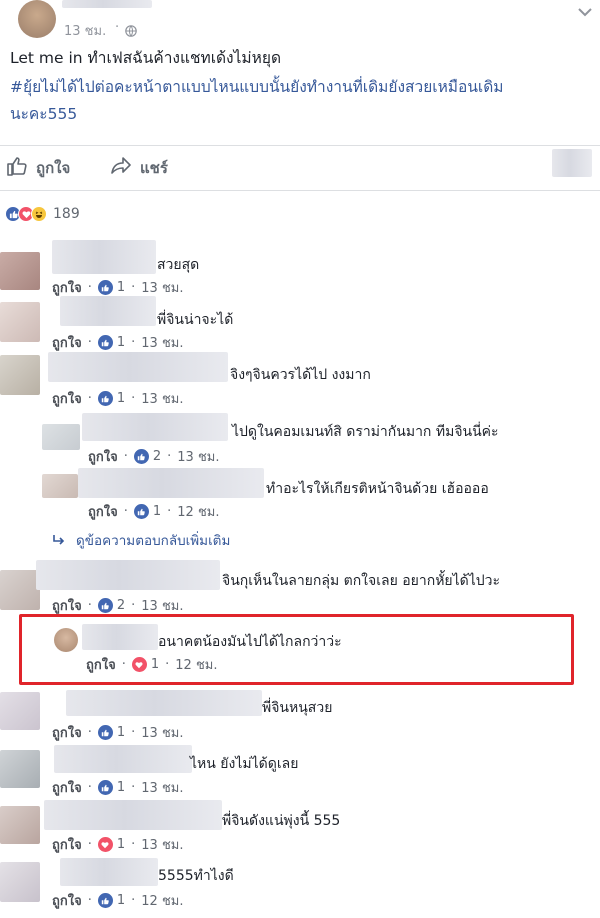 Image resolution: width=600 pixels, height=918 pixels. I want to click on view-more-replies-label: ดูข้อความตอบกลับเพิ่มเติม, so click(153, 541).